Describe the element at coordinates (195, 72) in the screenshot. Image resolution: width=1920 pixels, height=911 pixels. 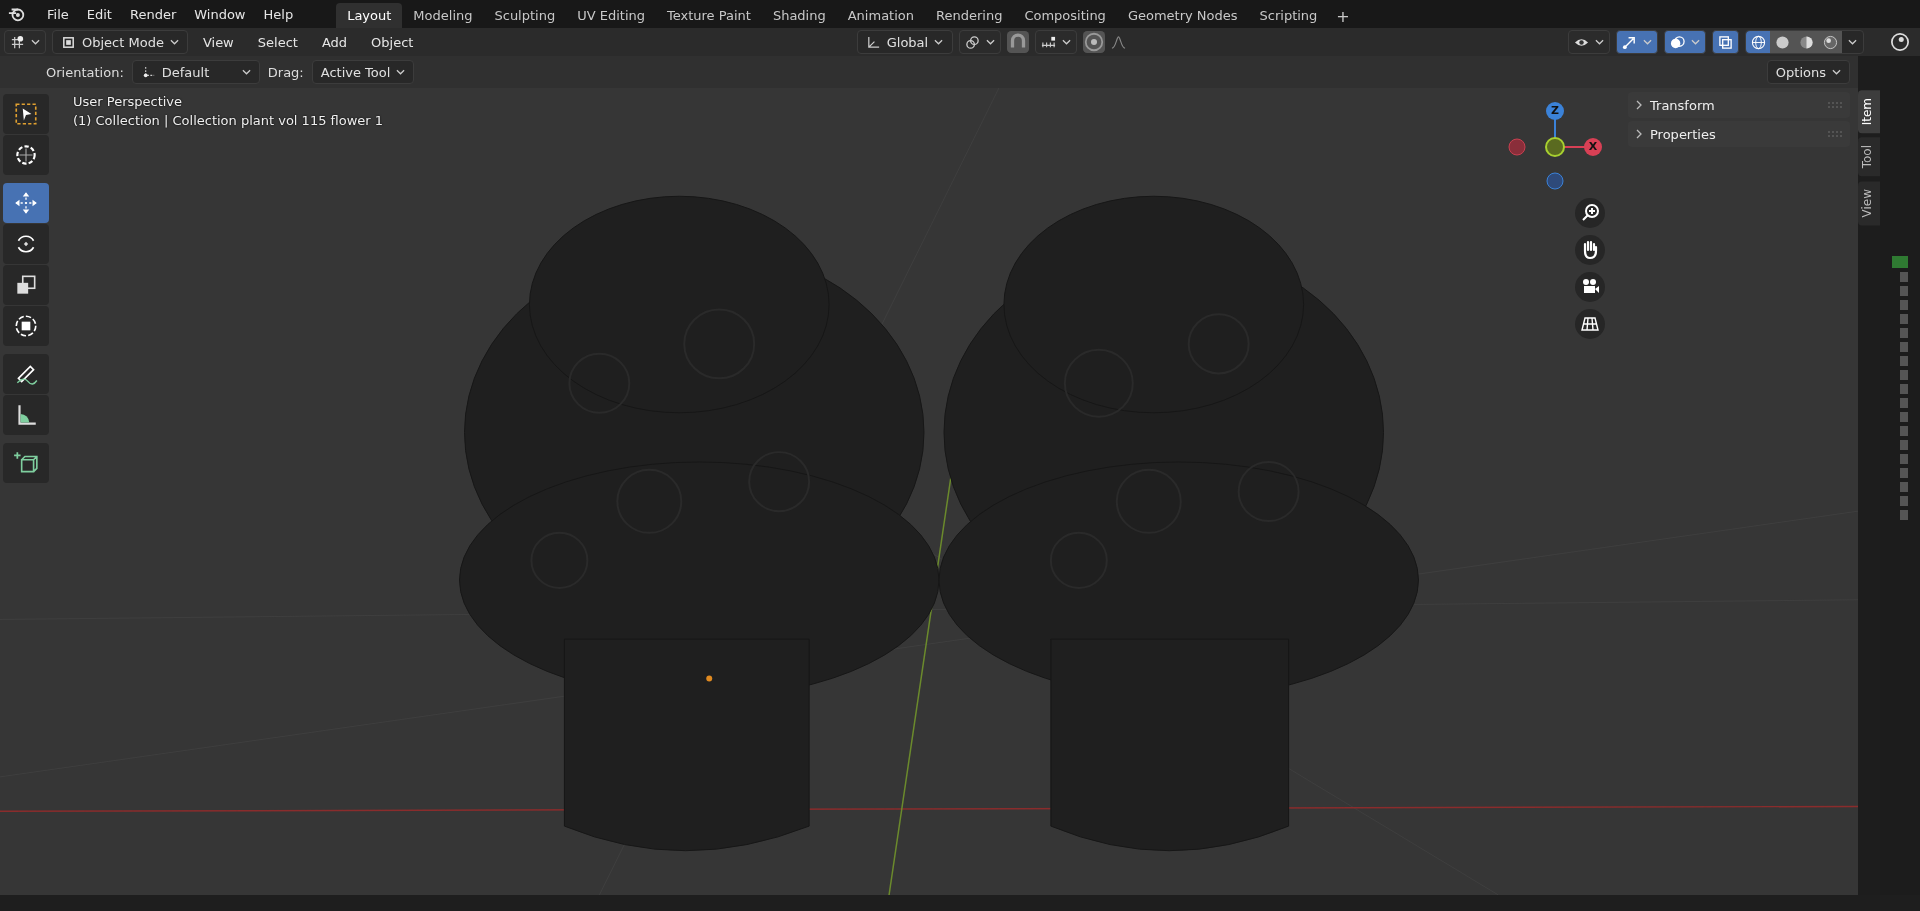
I see `orientation-dropdown: Default` at that location.